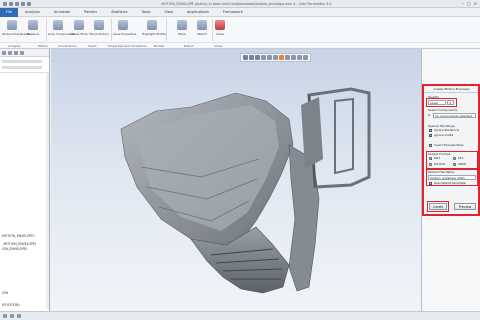 The image size is (480, 320). Describe the element at coordinates (5, 316) in the screenshot. I see `navigator-toggle-icon` at that location.